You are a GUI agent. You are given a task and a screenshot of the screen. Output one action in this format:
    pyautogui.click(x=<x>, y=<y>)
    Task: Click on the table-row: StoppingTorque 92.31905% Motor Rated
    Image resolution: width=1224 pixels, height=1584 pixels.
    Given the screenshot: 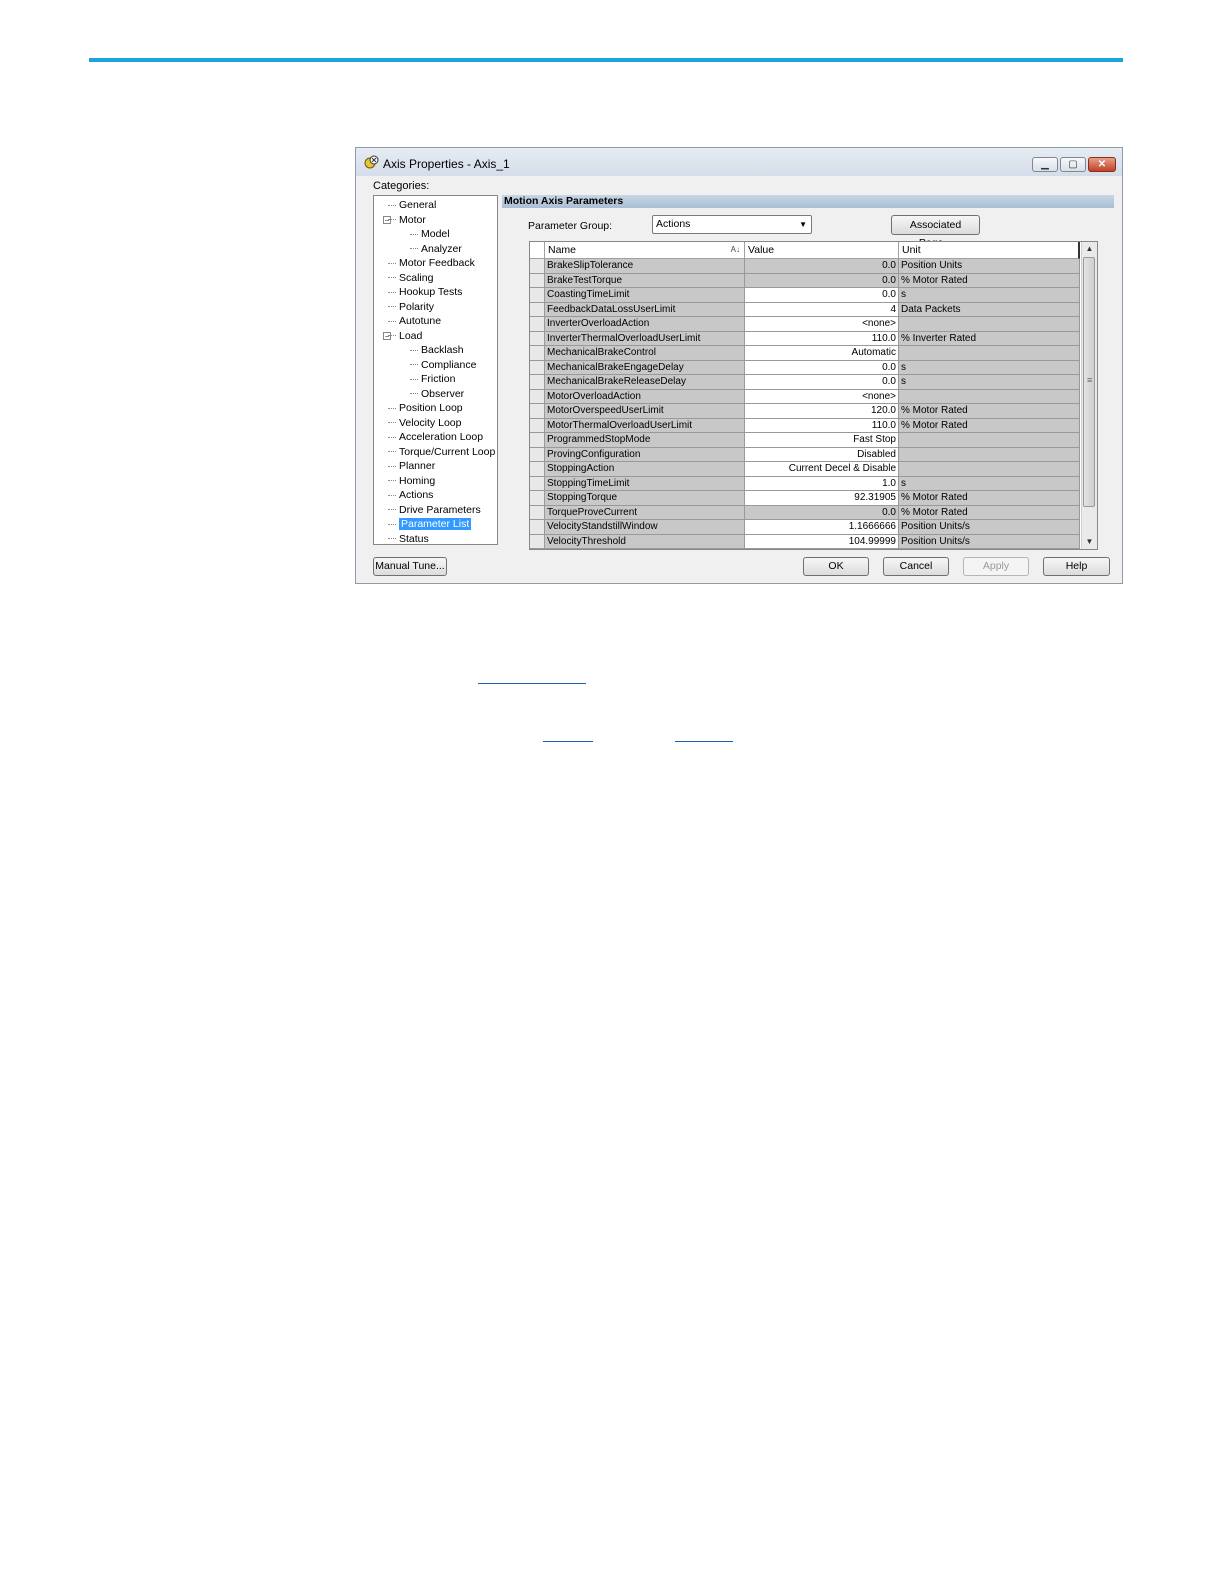 What is the action you would take?
    pyautogui.click(x=805, y=498)
    